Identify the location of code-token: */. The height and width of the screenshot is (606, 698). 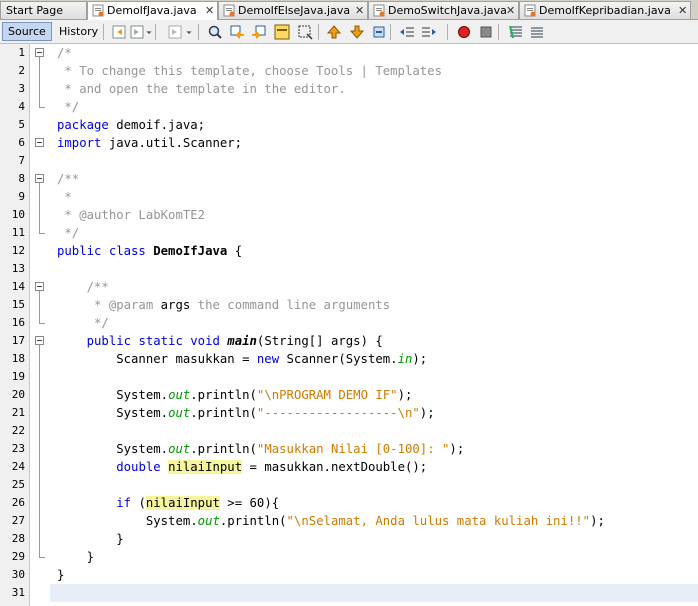
(83, 323).